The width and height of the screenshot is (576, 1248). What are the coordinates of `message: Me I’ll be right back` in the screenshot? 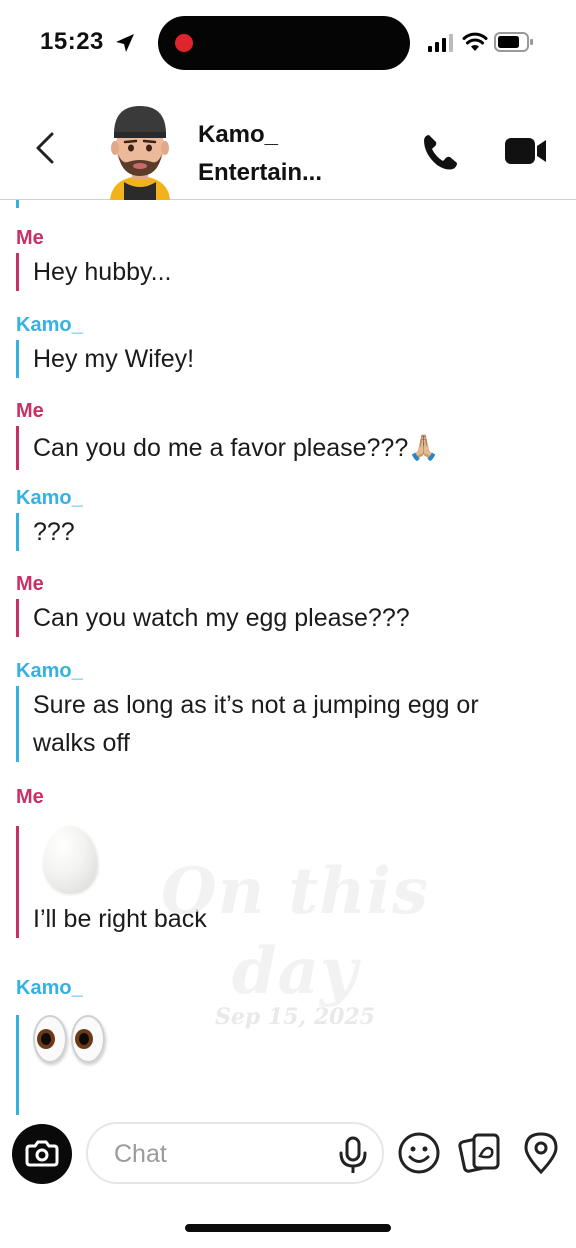 It's located at (286, 860).